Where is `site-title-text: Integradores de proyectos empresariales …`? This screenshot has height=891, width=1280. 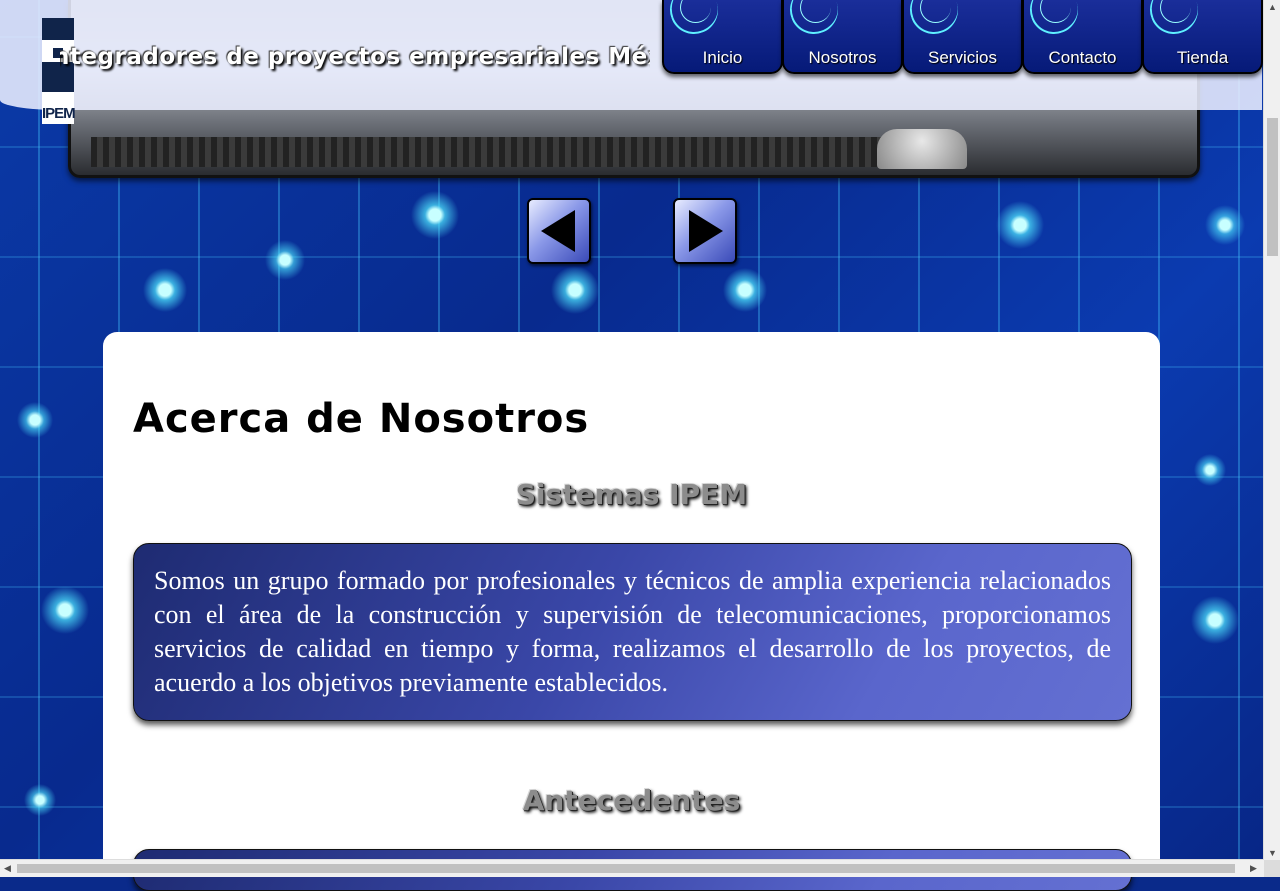 site-title-text: Integradores de proyectos empresariales … is located at coordinates (355, 57).